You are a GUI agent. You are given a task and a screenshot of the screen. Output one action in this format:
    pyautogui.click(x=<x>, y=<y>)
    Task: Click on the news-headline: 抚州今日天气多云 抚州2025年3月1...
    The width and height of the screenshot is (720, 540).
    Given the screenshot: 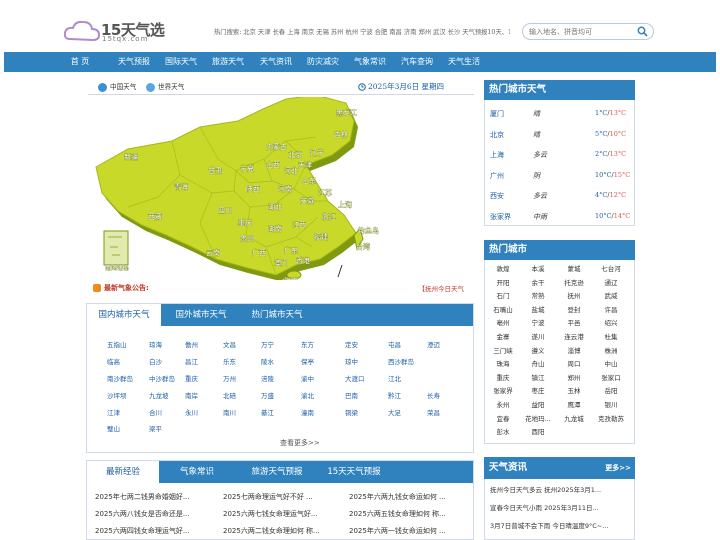 What is the action you would take?
    pyautogui.click(x=560, y=489)
    